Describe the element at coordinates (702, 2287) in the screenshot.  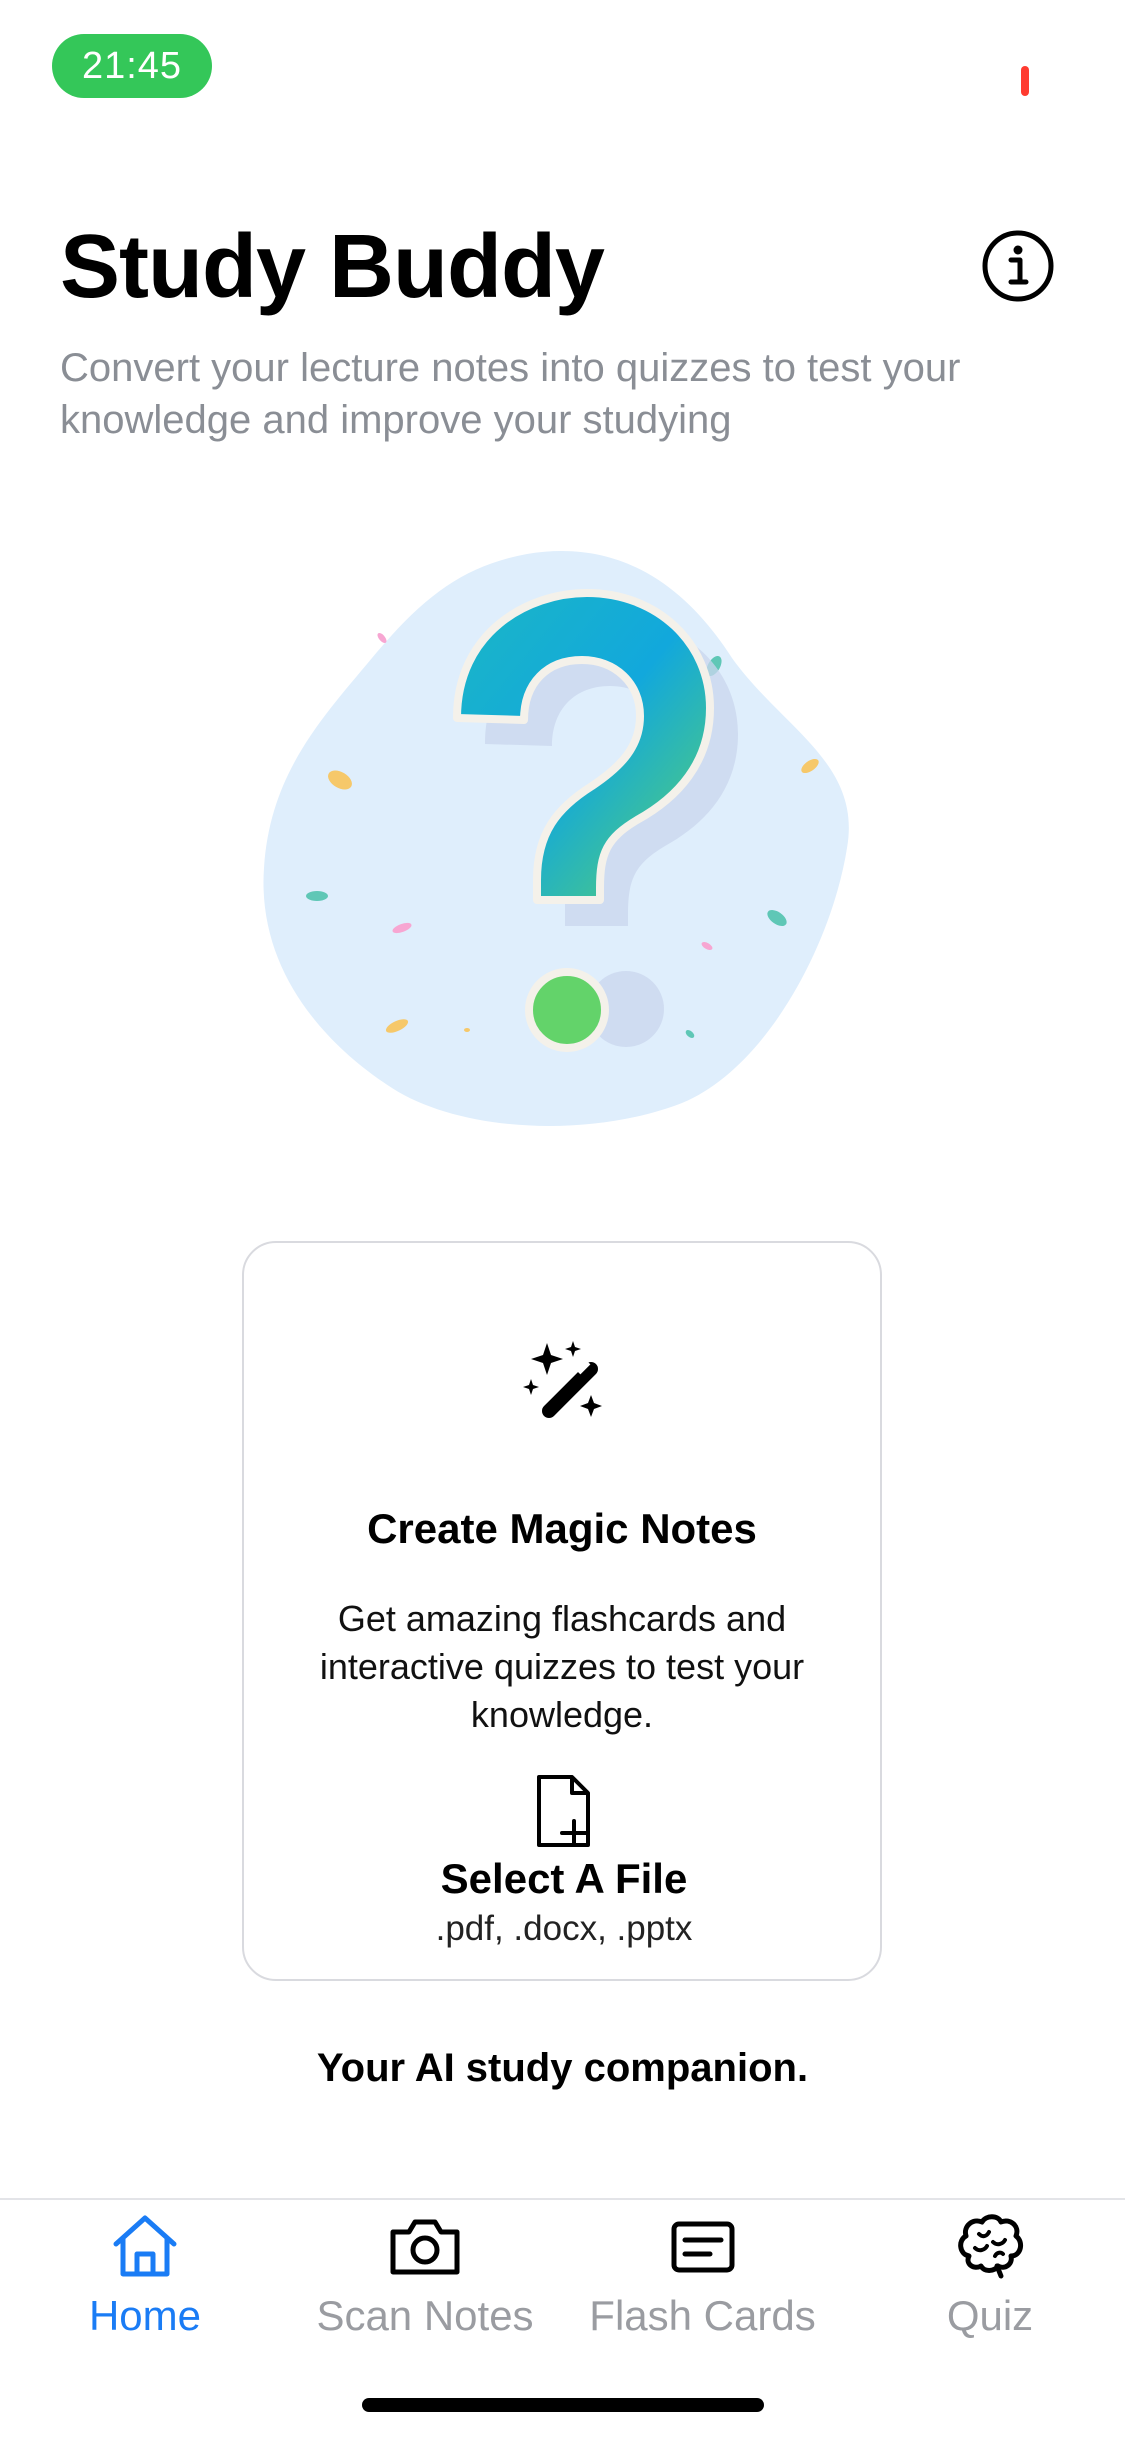
I see `tab-flash-cards: Flash Cards` at that location.